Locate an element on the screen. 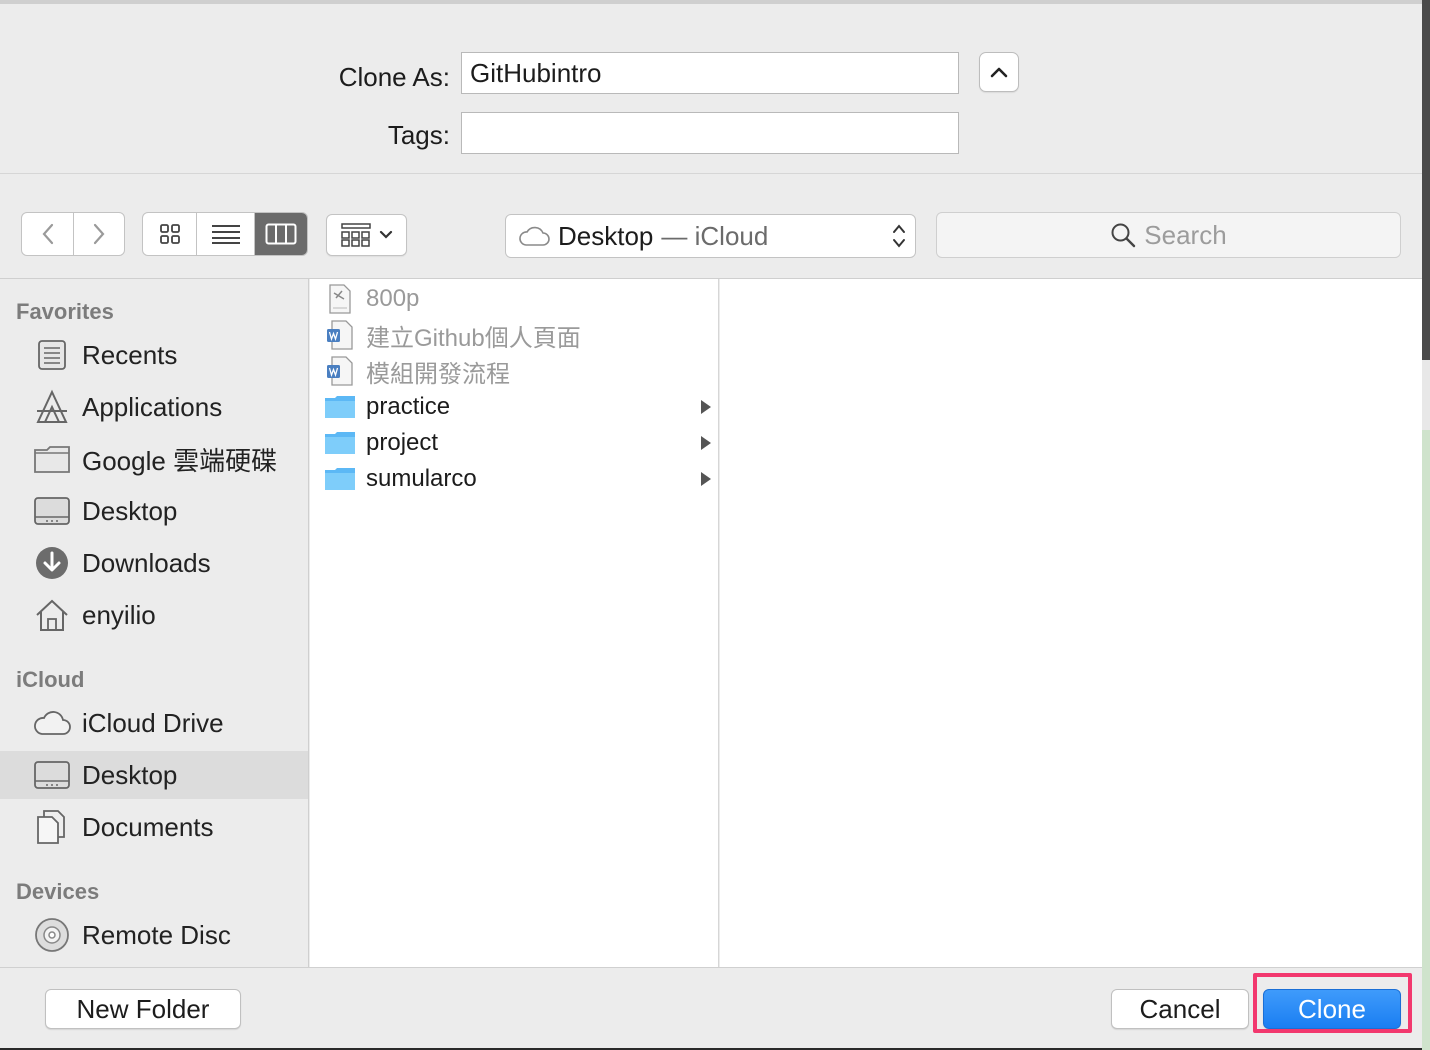 This screenshot has height=1050, width=1430. recents-icon is located at coordinates (52, 355).